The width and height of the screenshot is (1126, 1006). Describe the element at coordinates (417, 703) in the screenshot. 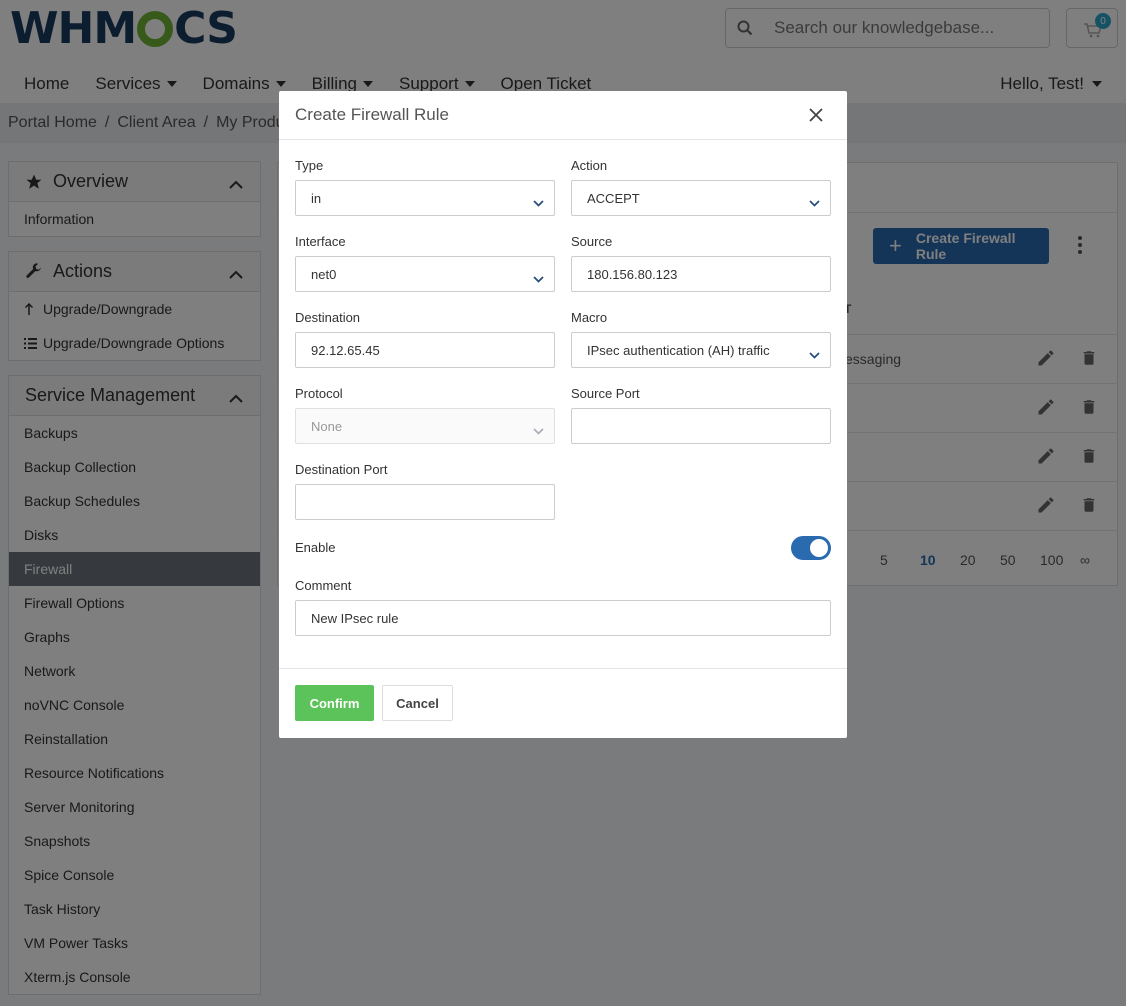

I see `cancel-button: Cancel` at that location.